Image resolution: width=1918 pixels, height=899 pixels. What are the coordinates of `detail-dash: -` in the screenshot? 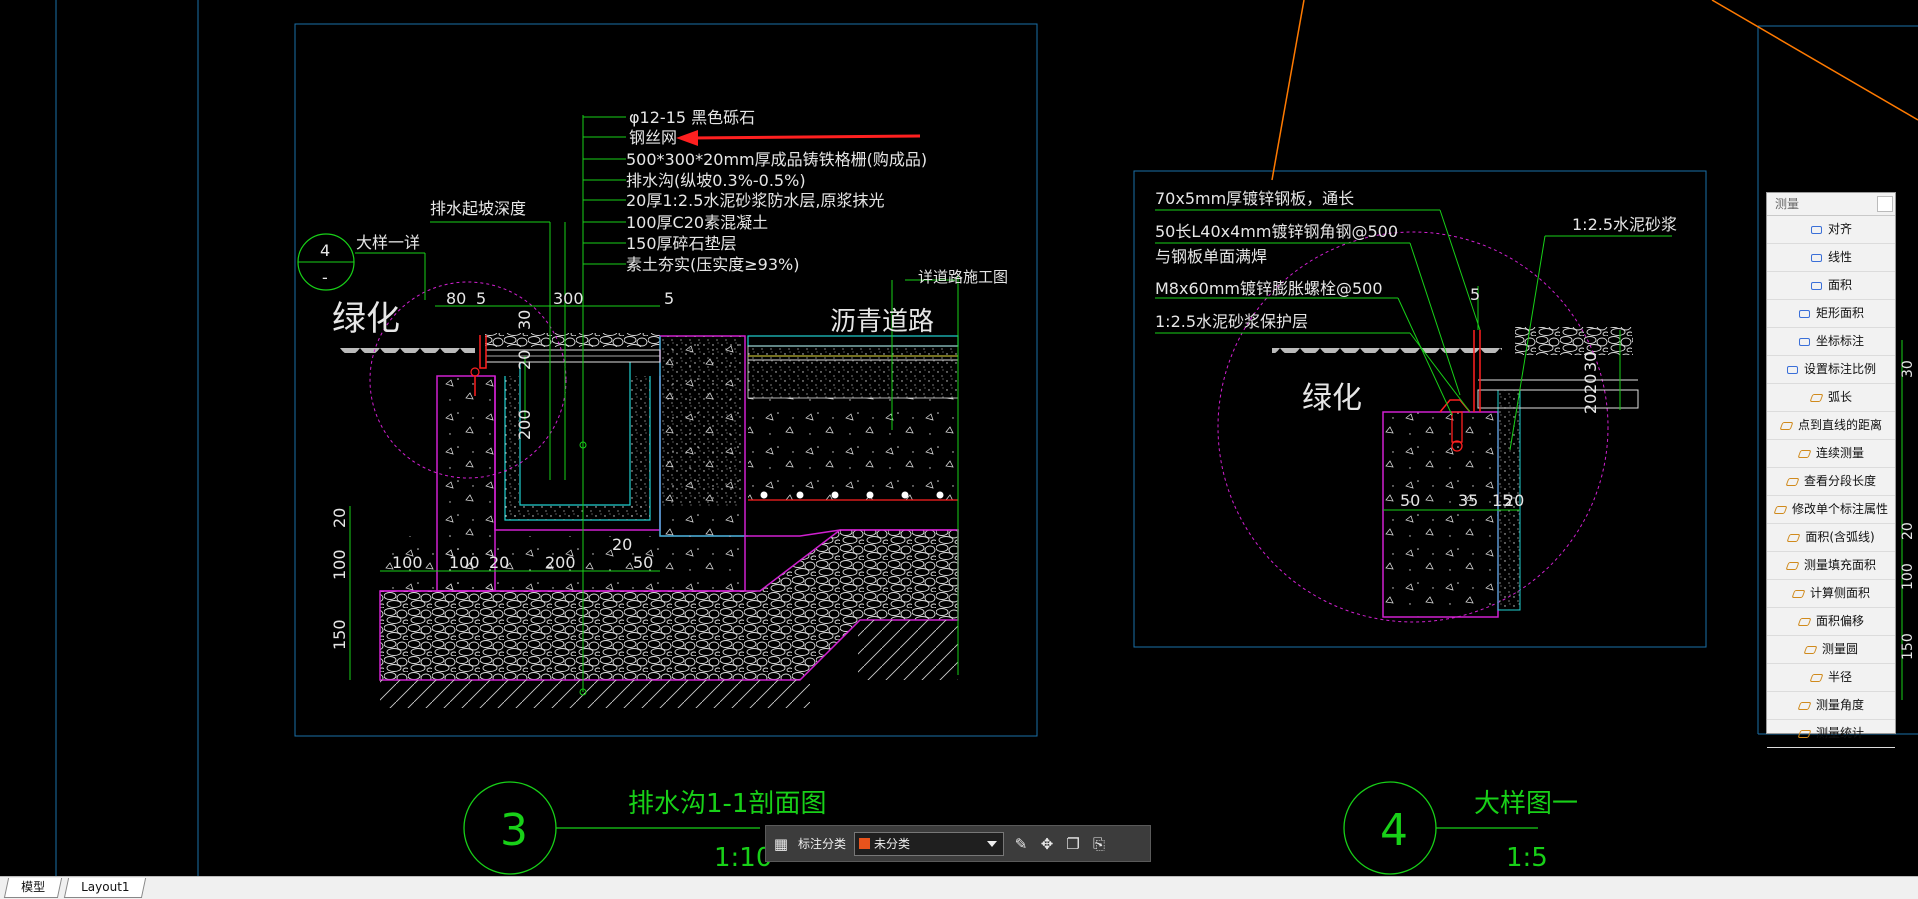 It's located at (325, 277).